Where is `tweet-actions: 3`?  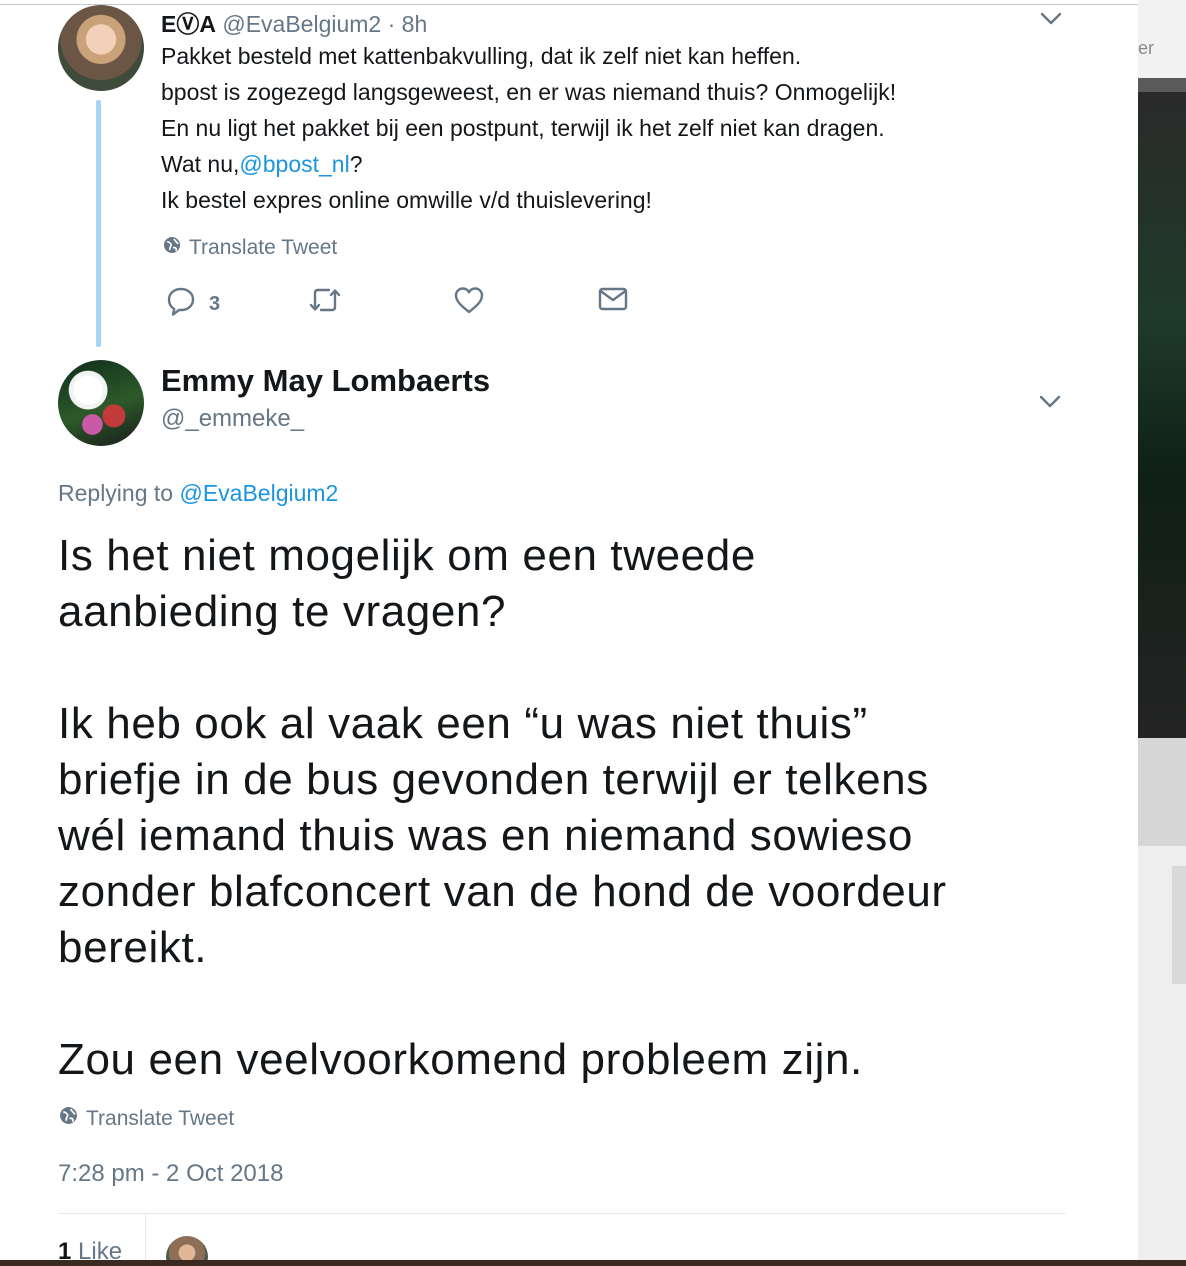
tweet-actions: 3 is located at coordinates (403, 302).